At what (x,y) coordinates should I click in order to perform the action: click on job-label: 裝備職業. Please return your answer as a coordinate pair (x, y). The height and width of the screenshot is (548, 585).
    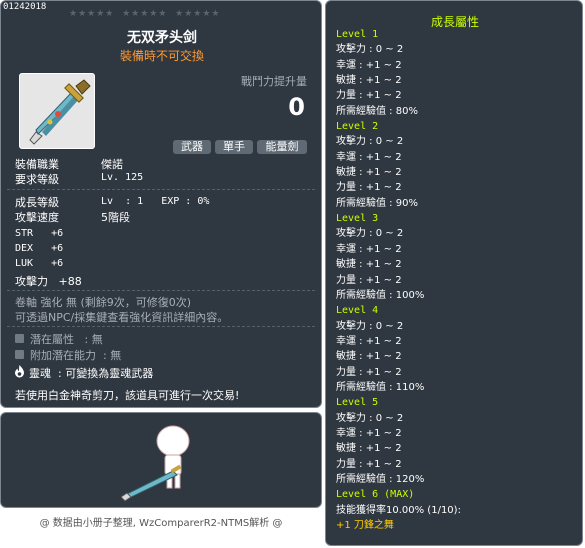
    Looking at the image, I should click on (37, 164).